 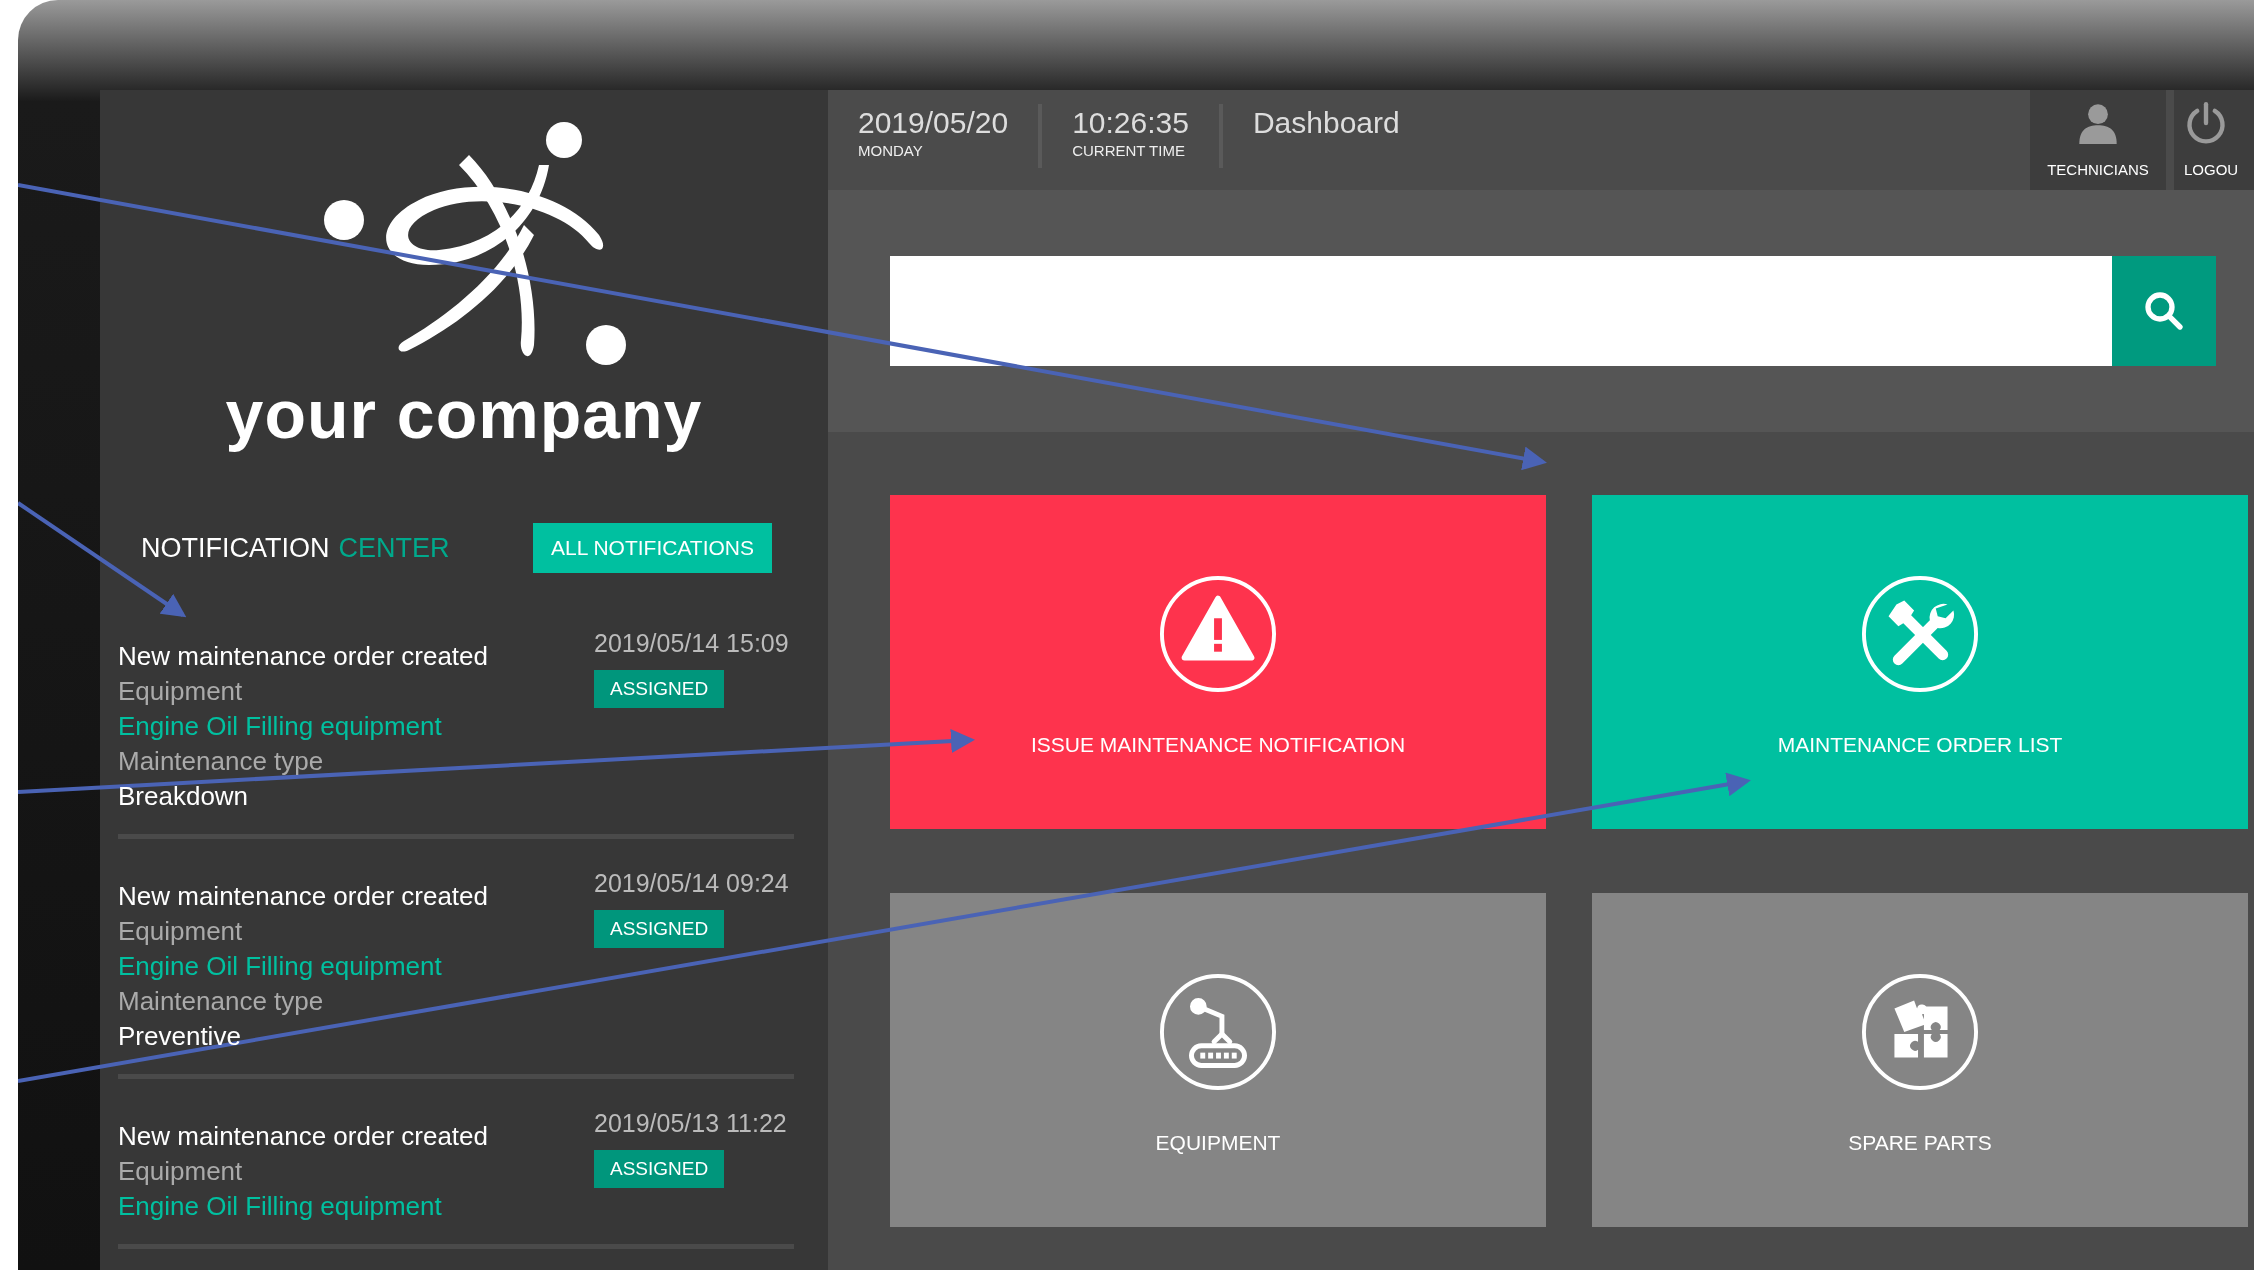 What do you see at coordinates (1130, 123) in the screenshot?
I see `current-time: 10:26:35` at bounding box center [1130, 123].